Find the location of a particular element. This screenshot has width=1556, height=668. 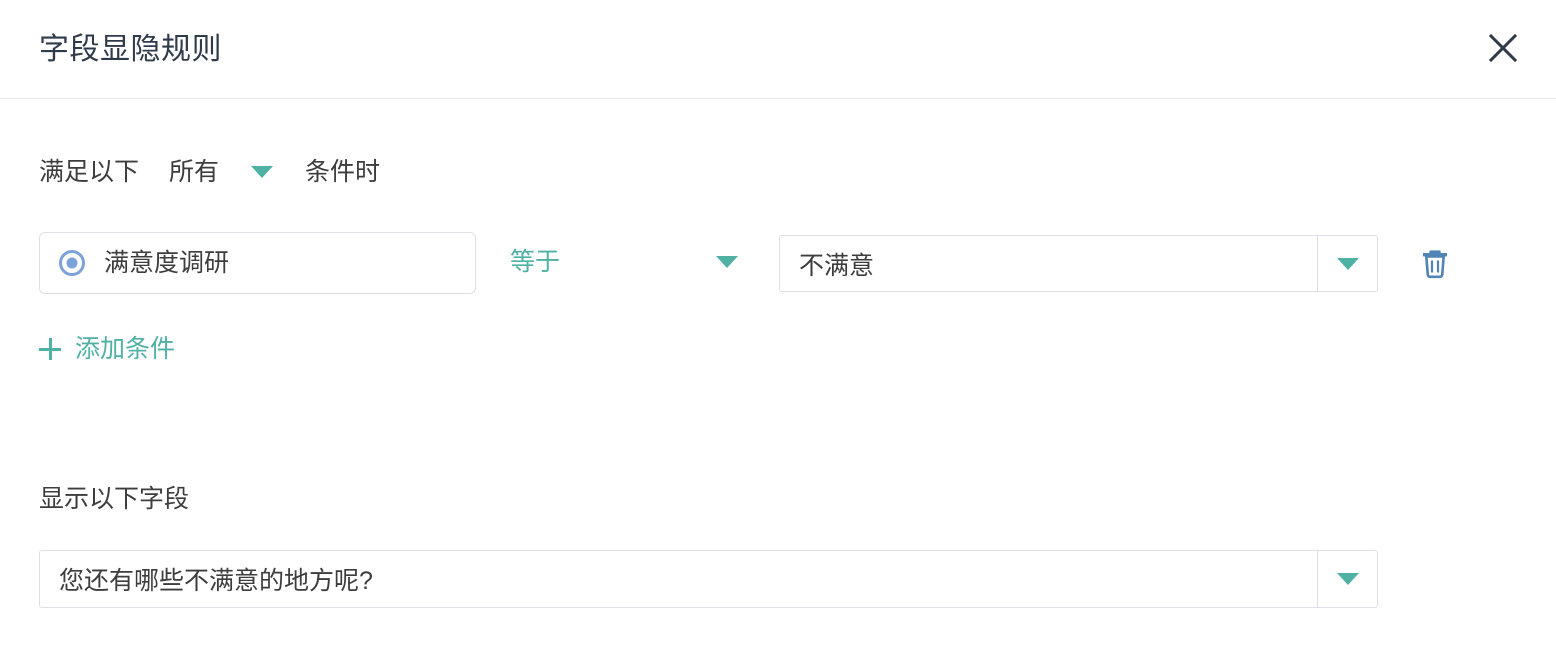

match-prefix-label: 满足以下 is located at coordinates (89, 172).